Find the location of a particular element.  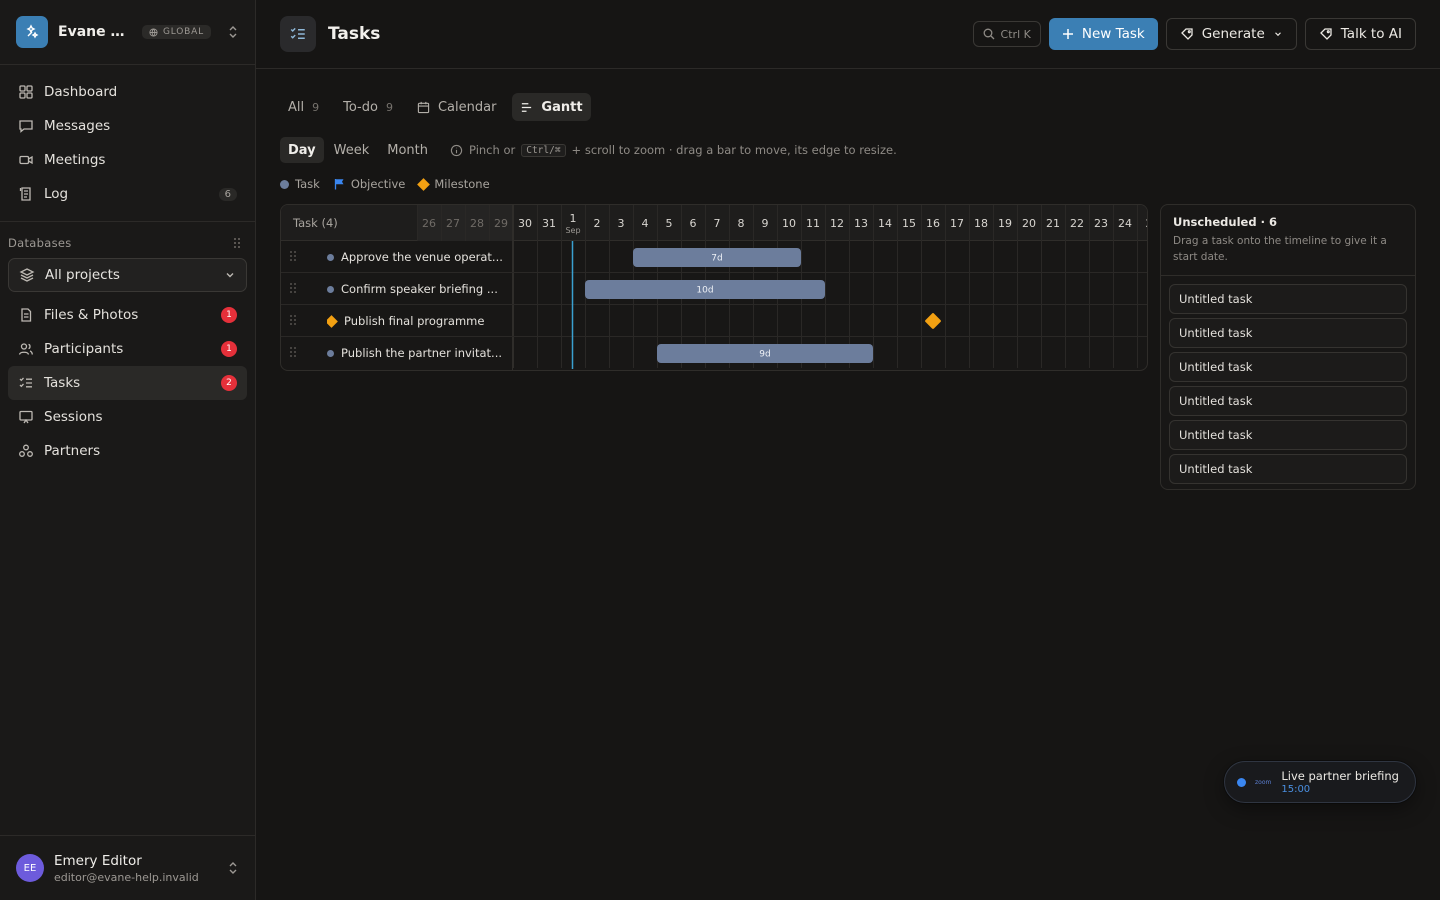

gantt-task-row: Publish final programme is located at coordinates (714, 321).